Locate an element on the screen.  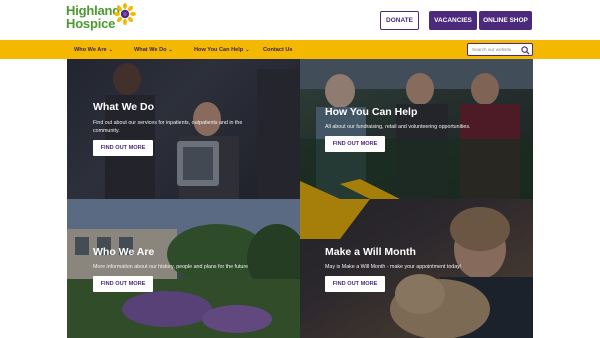
search-input: Search our website is located at coordinates (500, 49).